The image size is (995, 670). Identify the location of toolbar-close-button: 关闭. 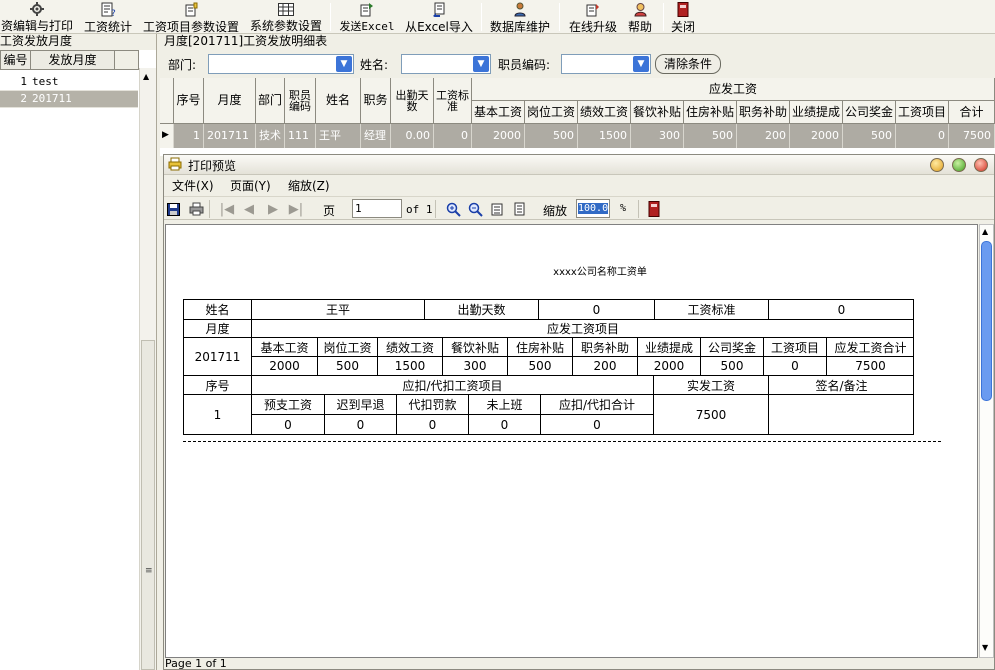
(683, 17).